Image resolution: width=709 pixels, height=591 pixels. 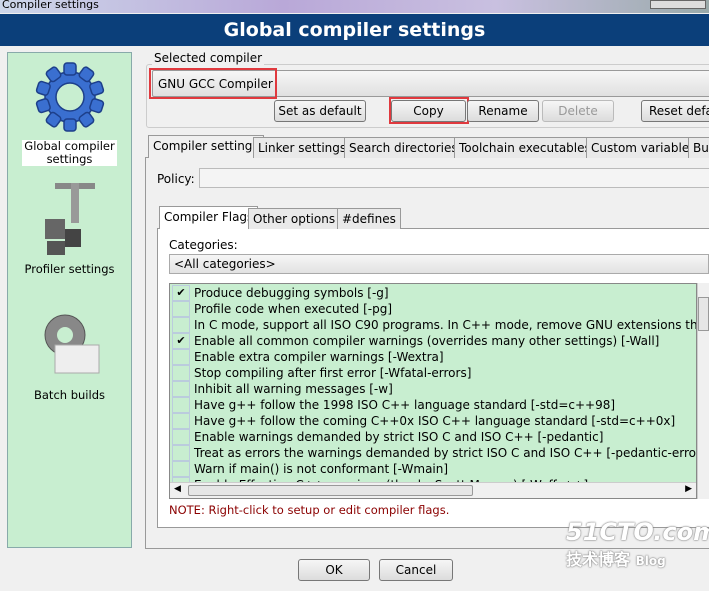 I want to click on window-controls, so click(x=678, y=4).